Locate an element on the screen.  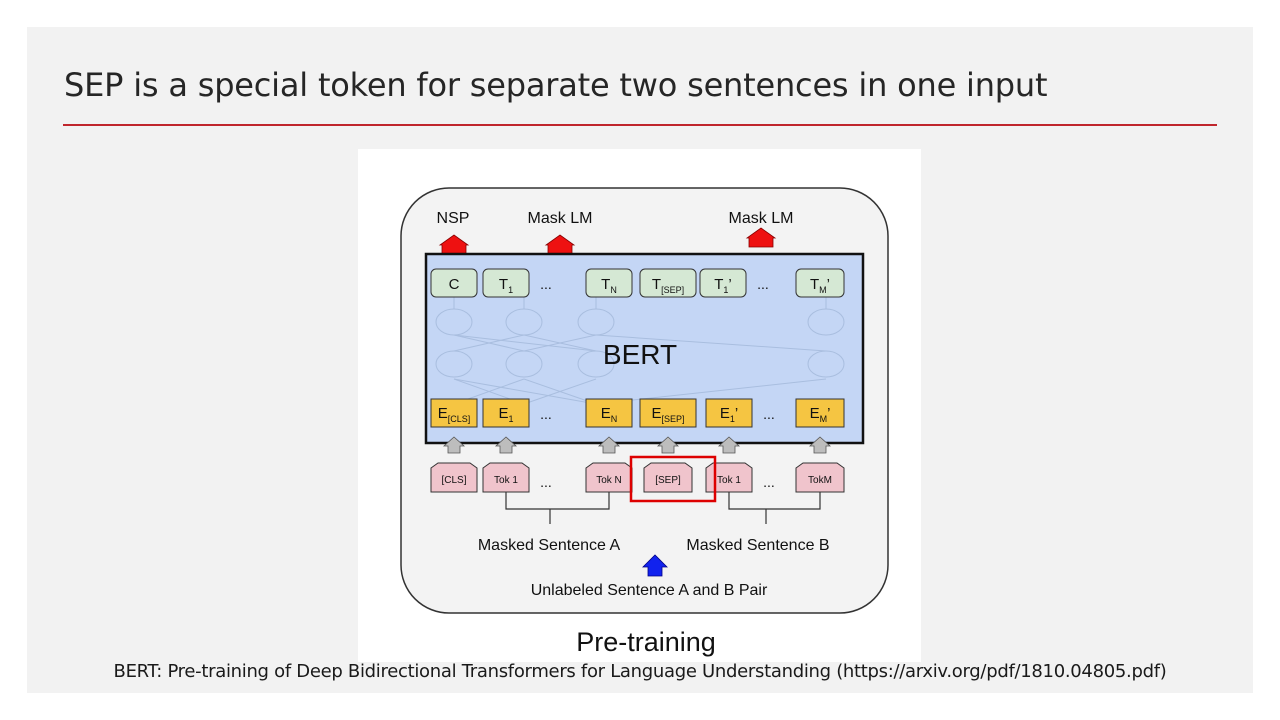
nsp-label: NSP is located at coordinates (453, 218).